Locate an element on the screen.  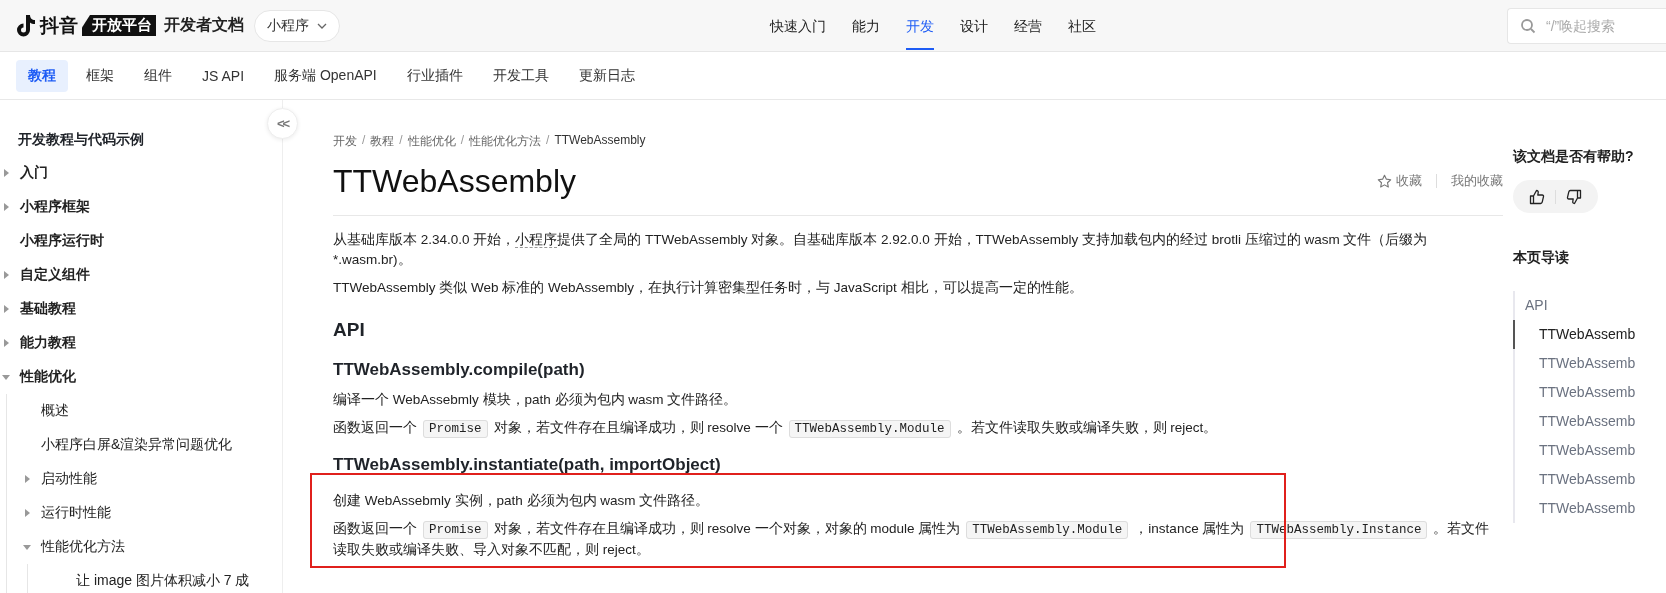
breadcrumb-link: 性能优化方法 is located at coordinates (505, 142).